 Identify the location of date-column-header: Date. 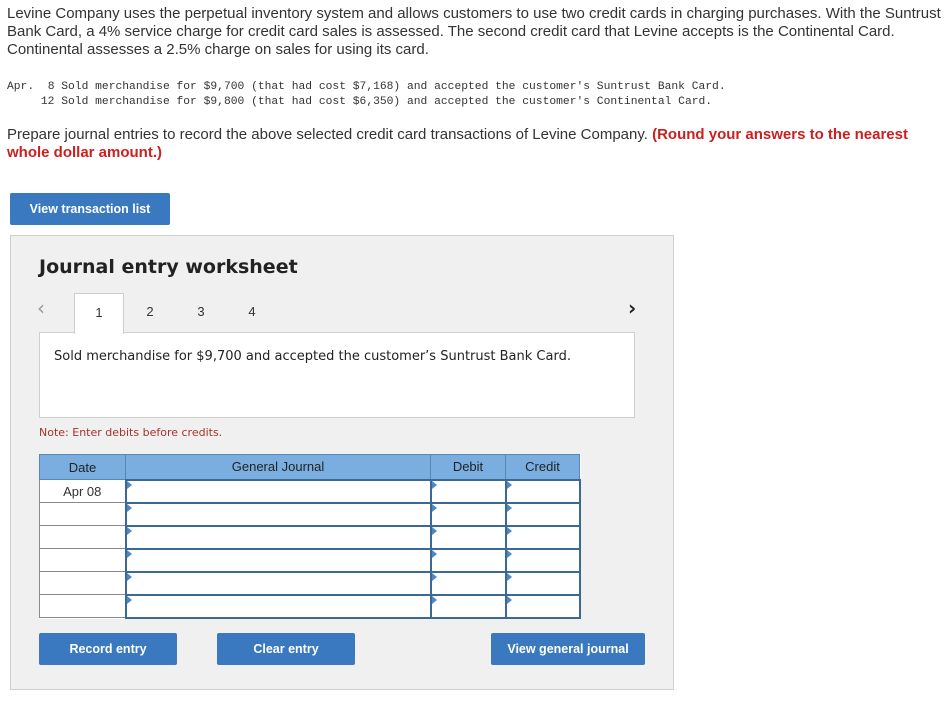
(82, 467).